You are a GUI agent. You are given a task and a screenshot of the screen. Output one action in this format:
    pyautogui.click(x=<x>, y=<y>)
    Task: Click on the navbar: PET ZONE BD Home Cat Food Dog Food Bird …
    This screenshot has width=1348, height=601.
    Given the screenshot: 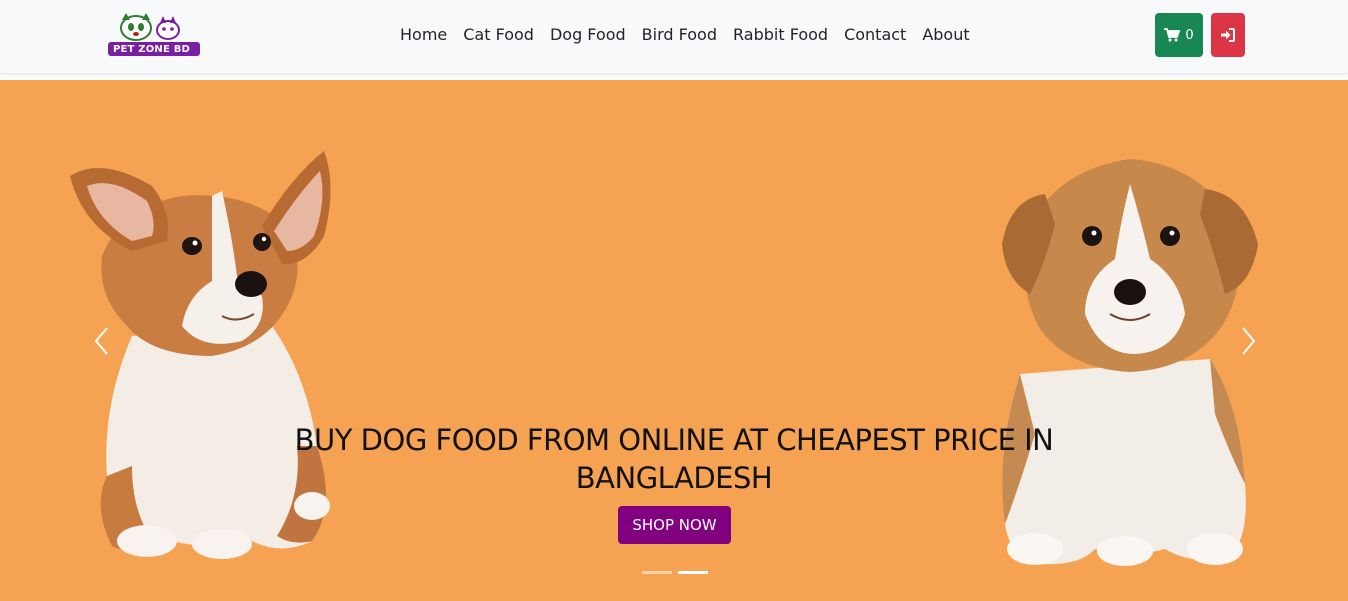 What is the action you would take?
    pyautogui.click(x=674, y=37)
    